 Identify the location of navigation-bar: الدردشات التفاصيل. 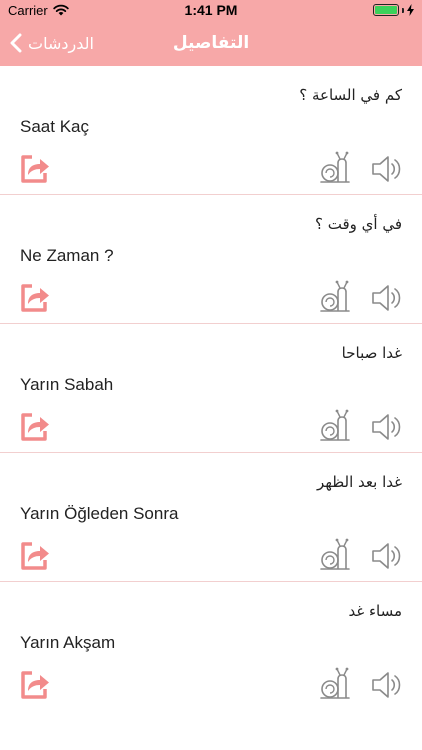
(211, 43).